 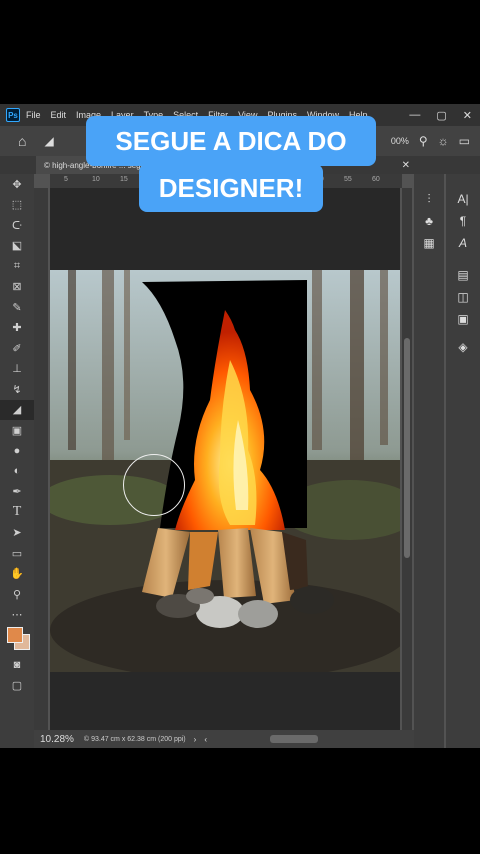 I want to click on panel-dock-right: A| ¶ A ▤ ◫ ▣ ◈, so click(x=463, y=461).